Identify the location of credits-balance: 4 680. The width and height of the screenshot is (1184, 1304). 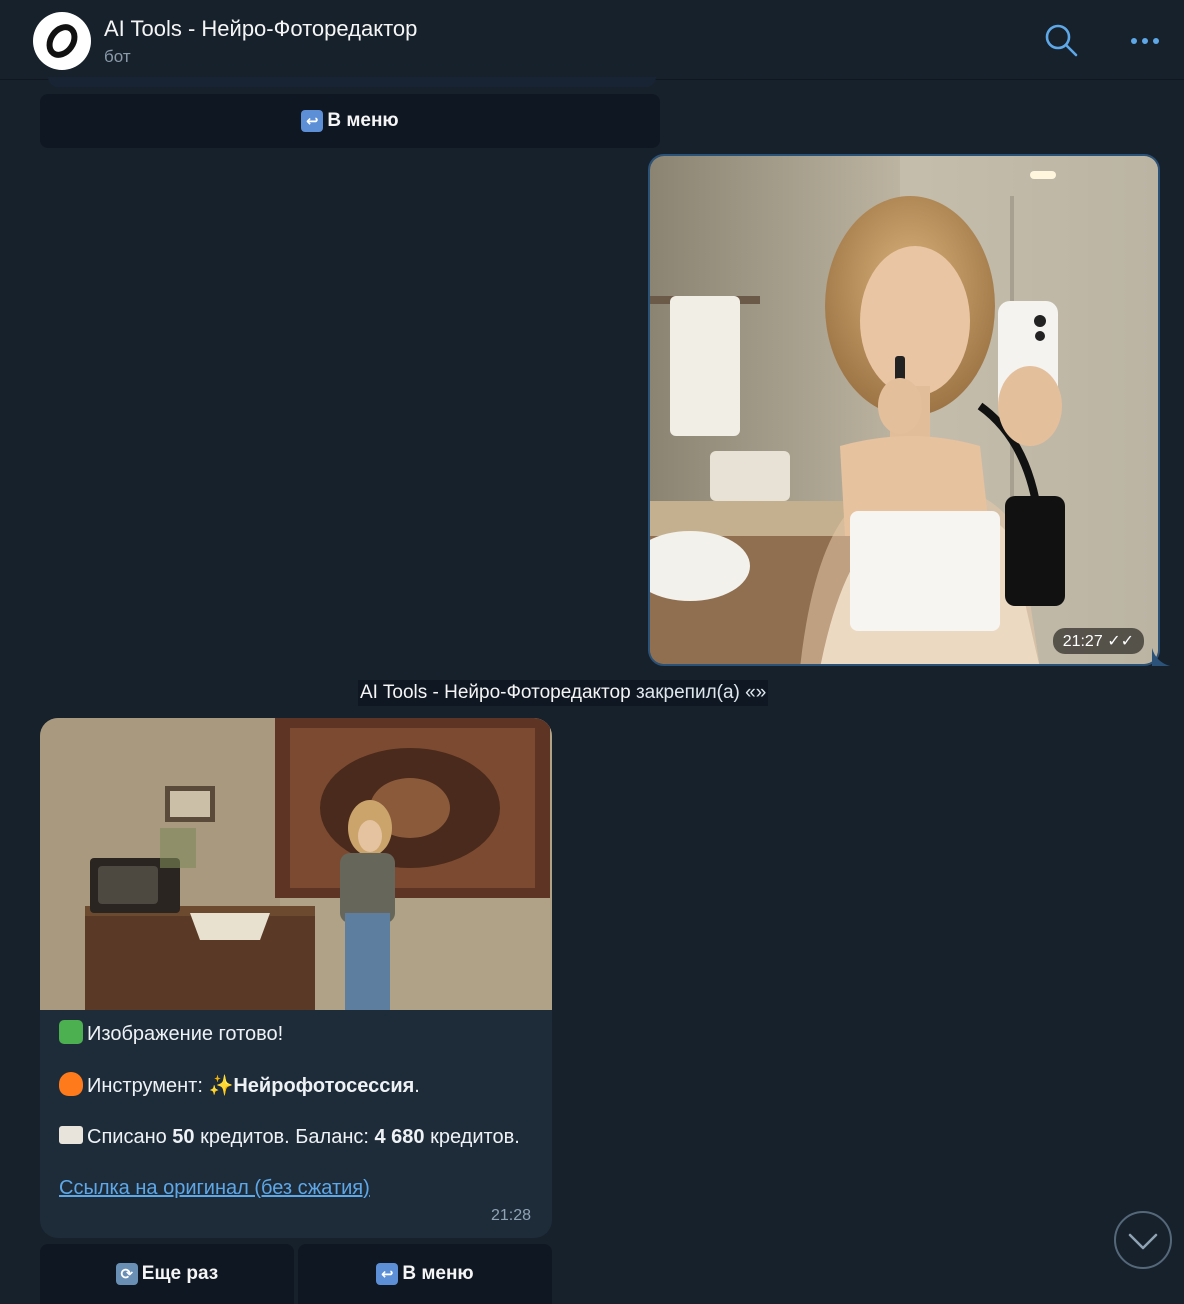
(399, 1137).